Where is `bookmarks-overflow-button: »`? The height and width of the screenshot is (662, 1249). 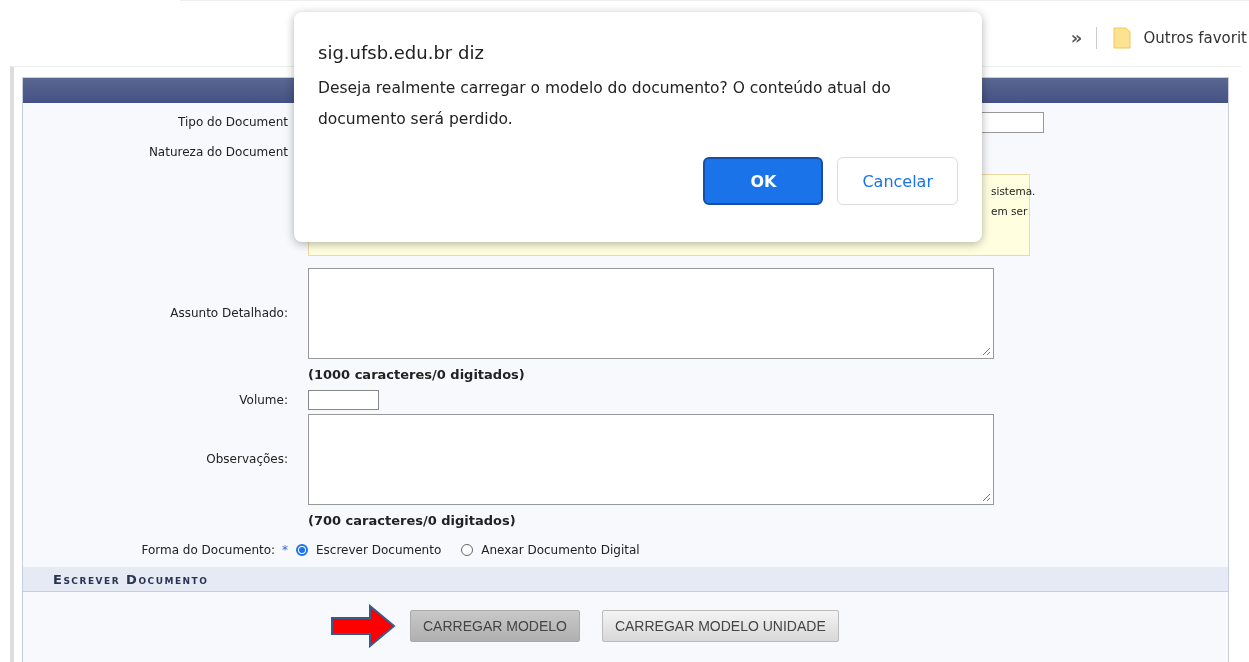
bookmarks-overflow-button: » is located at coordinates (1076, 37).